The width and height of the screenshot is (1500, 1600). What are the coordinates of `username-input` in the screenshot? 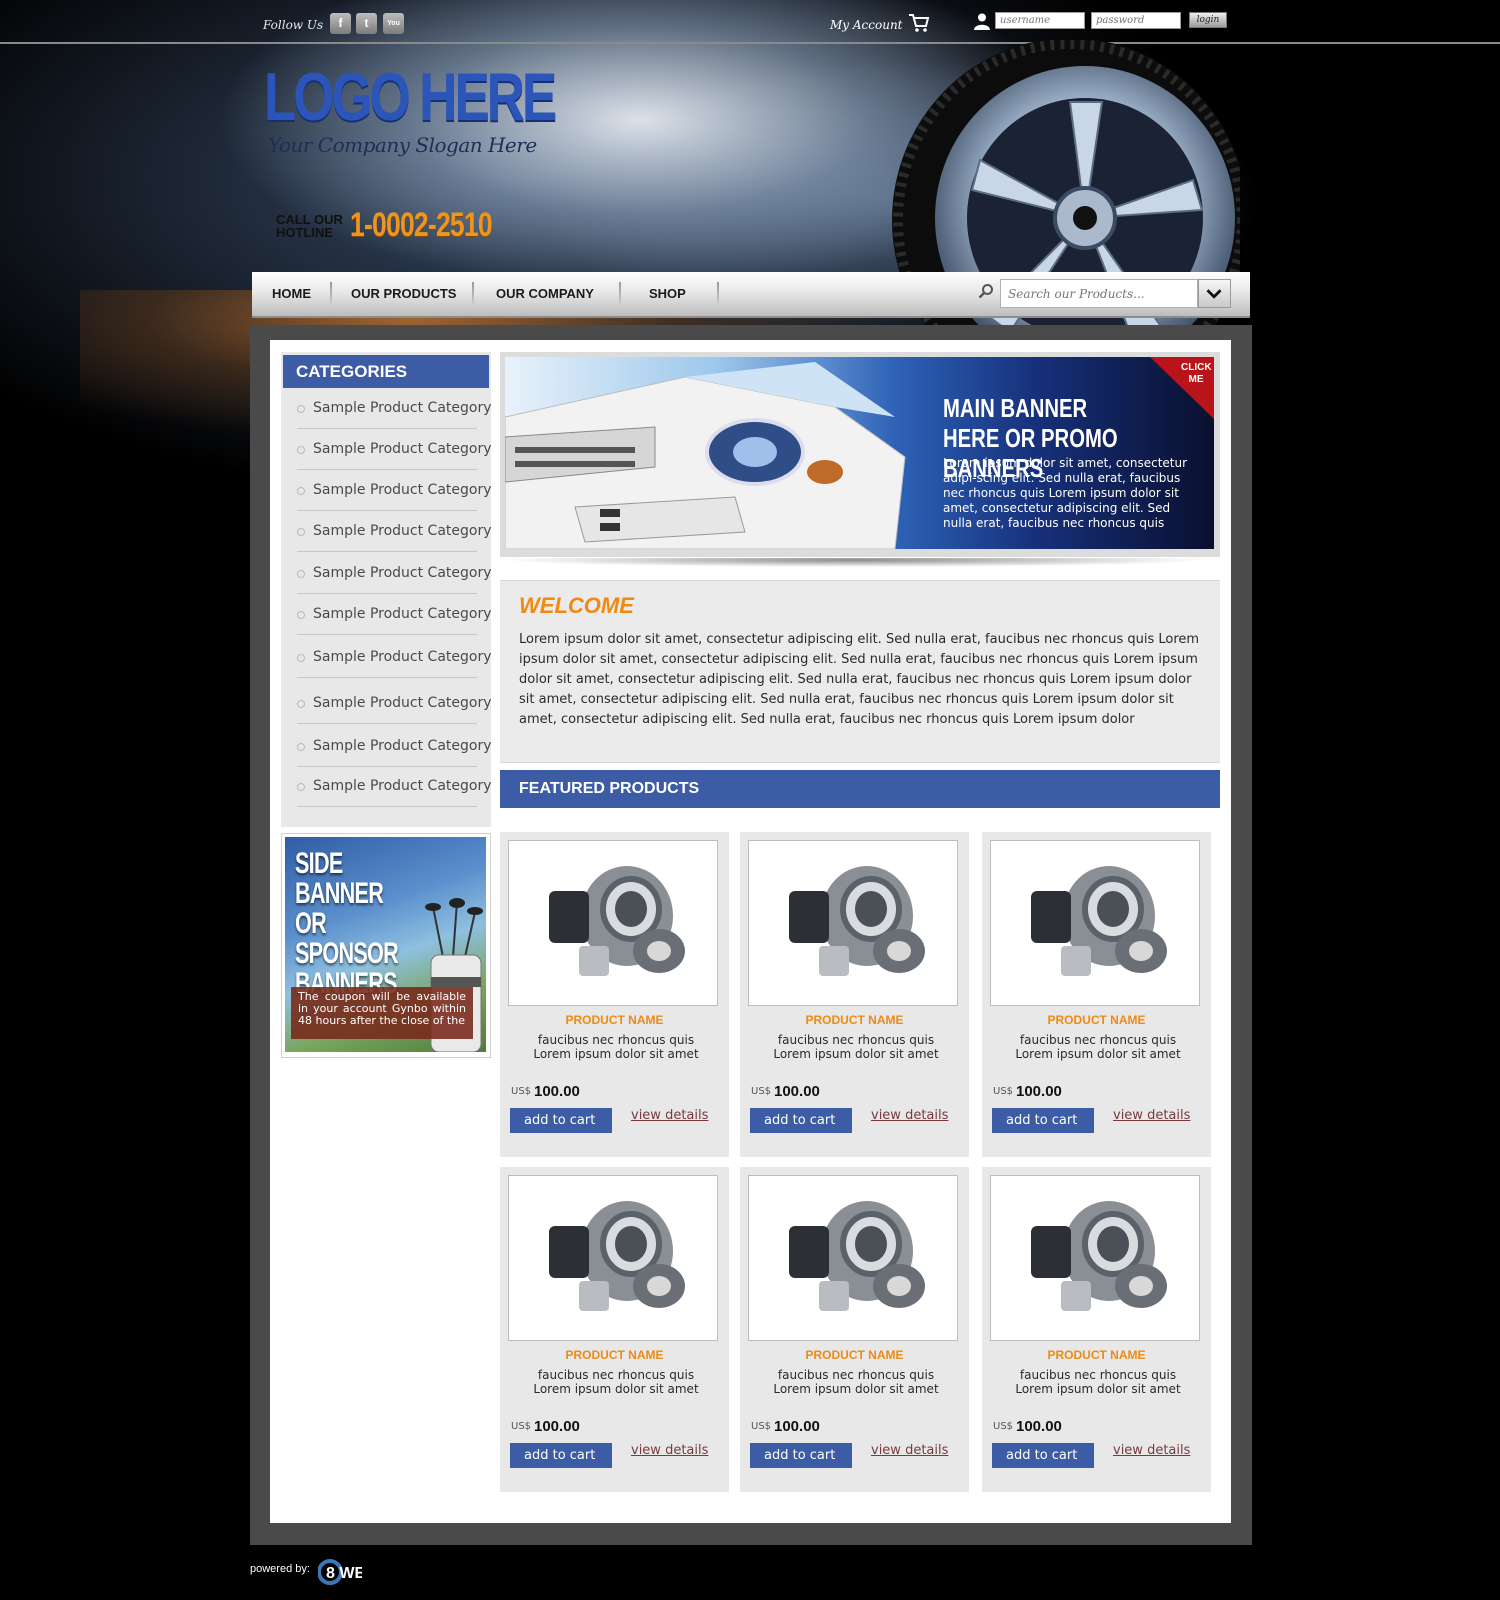 It's located at (1040, 20).